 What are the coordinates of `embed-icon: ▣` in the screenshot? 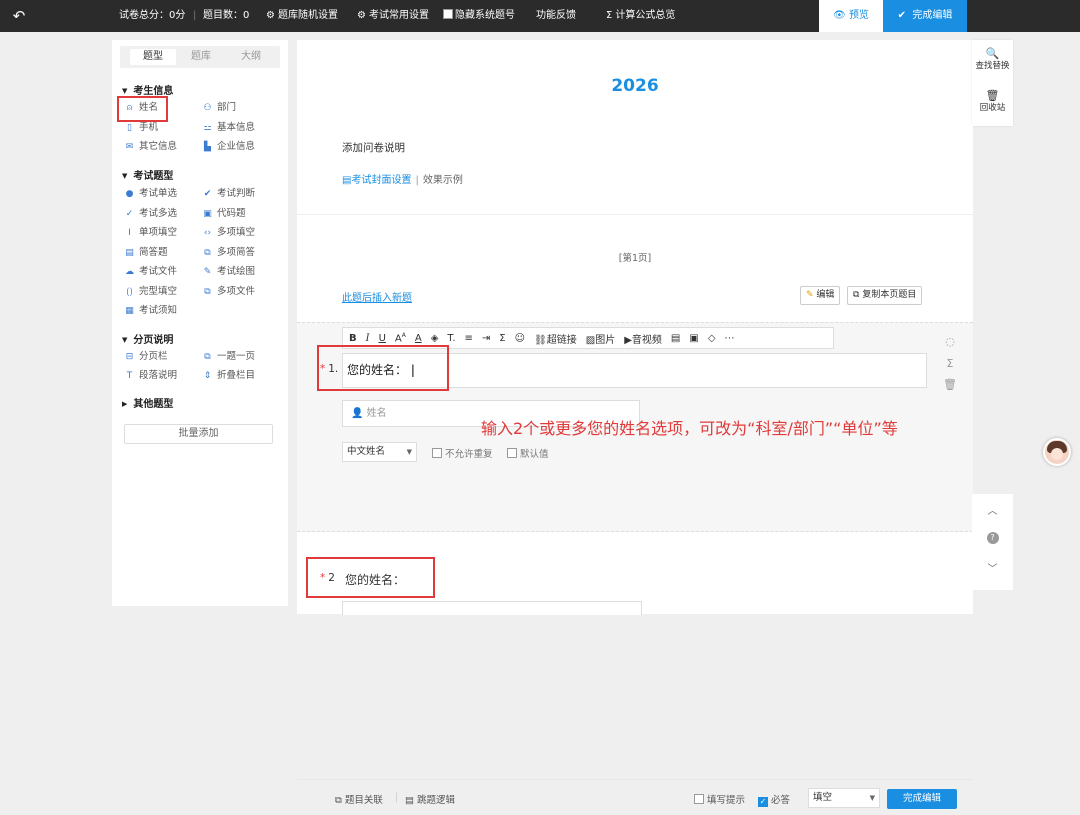 It's located at (693, 338).